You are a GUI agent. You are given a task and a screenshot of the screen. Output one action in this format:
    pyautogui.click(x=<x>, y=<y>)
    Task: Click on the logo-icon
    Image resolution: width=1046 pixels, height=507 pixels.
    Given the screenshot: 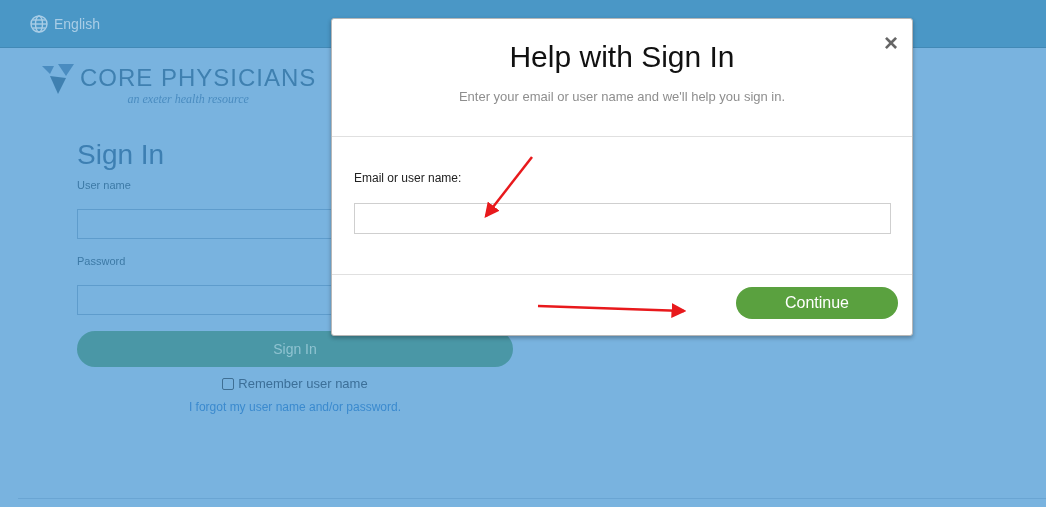 What is the action you would take?
    pyautogui.click(x=58, y=79)
    